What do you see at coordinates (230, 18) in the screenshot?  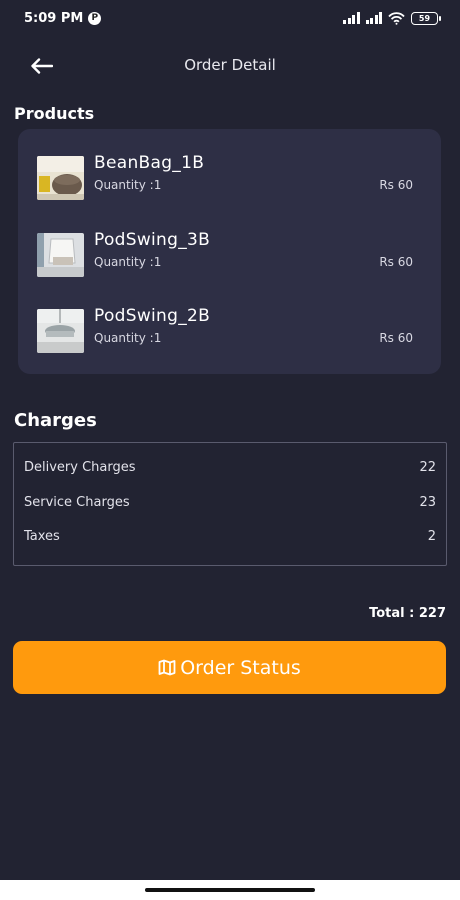 I see `status-bar: 5:09 PM P 59` at bounding box center [230, 18].